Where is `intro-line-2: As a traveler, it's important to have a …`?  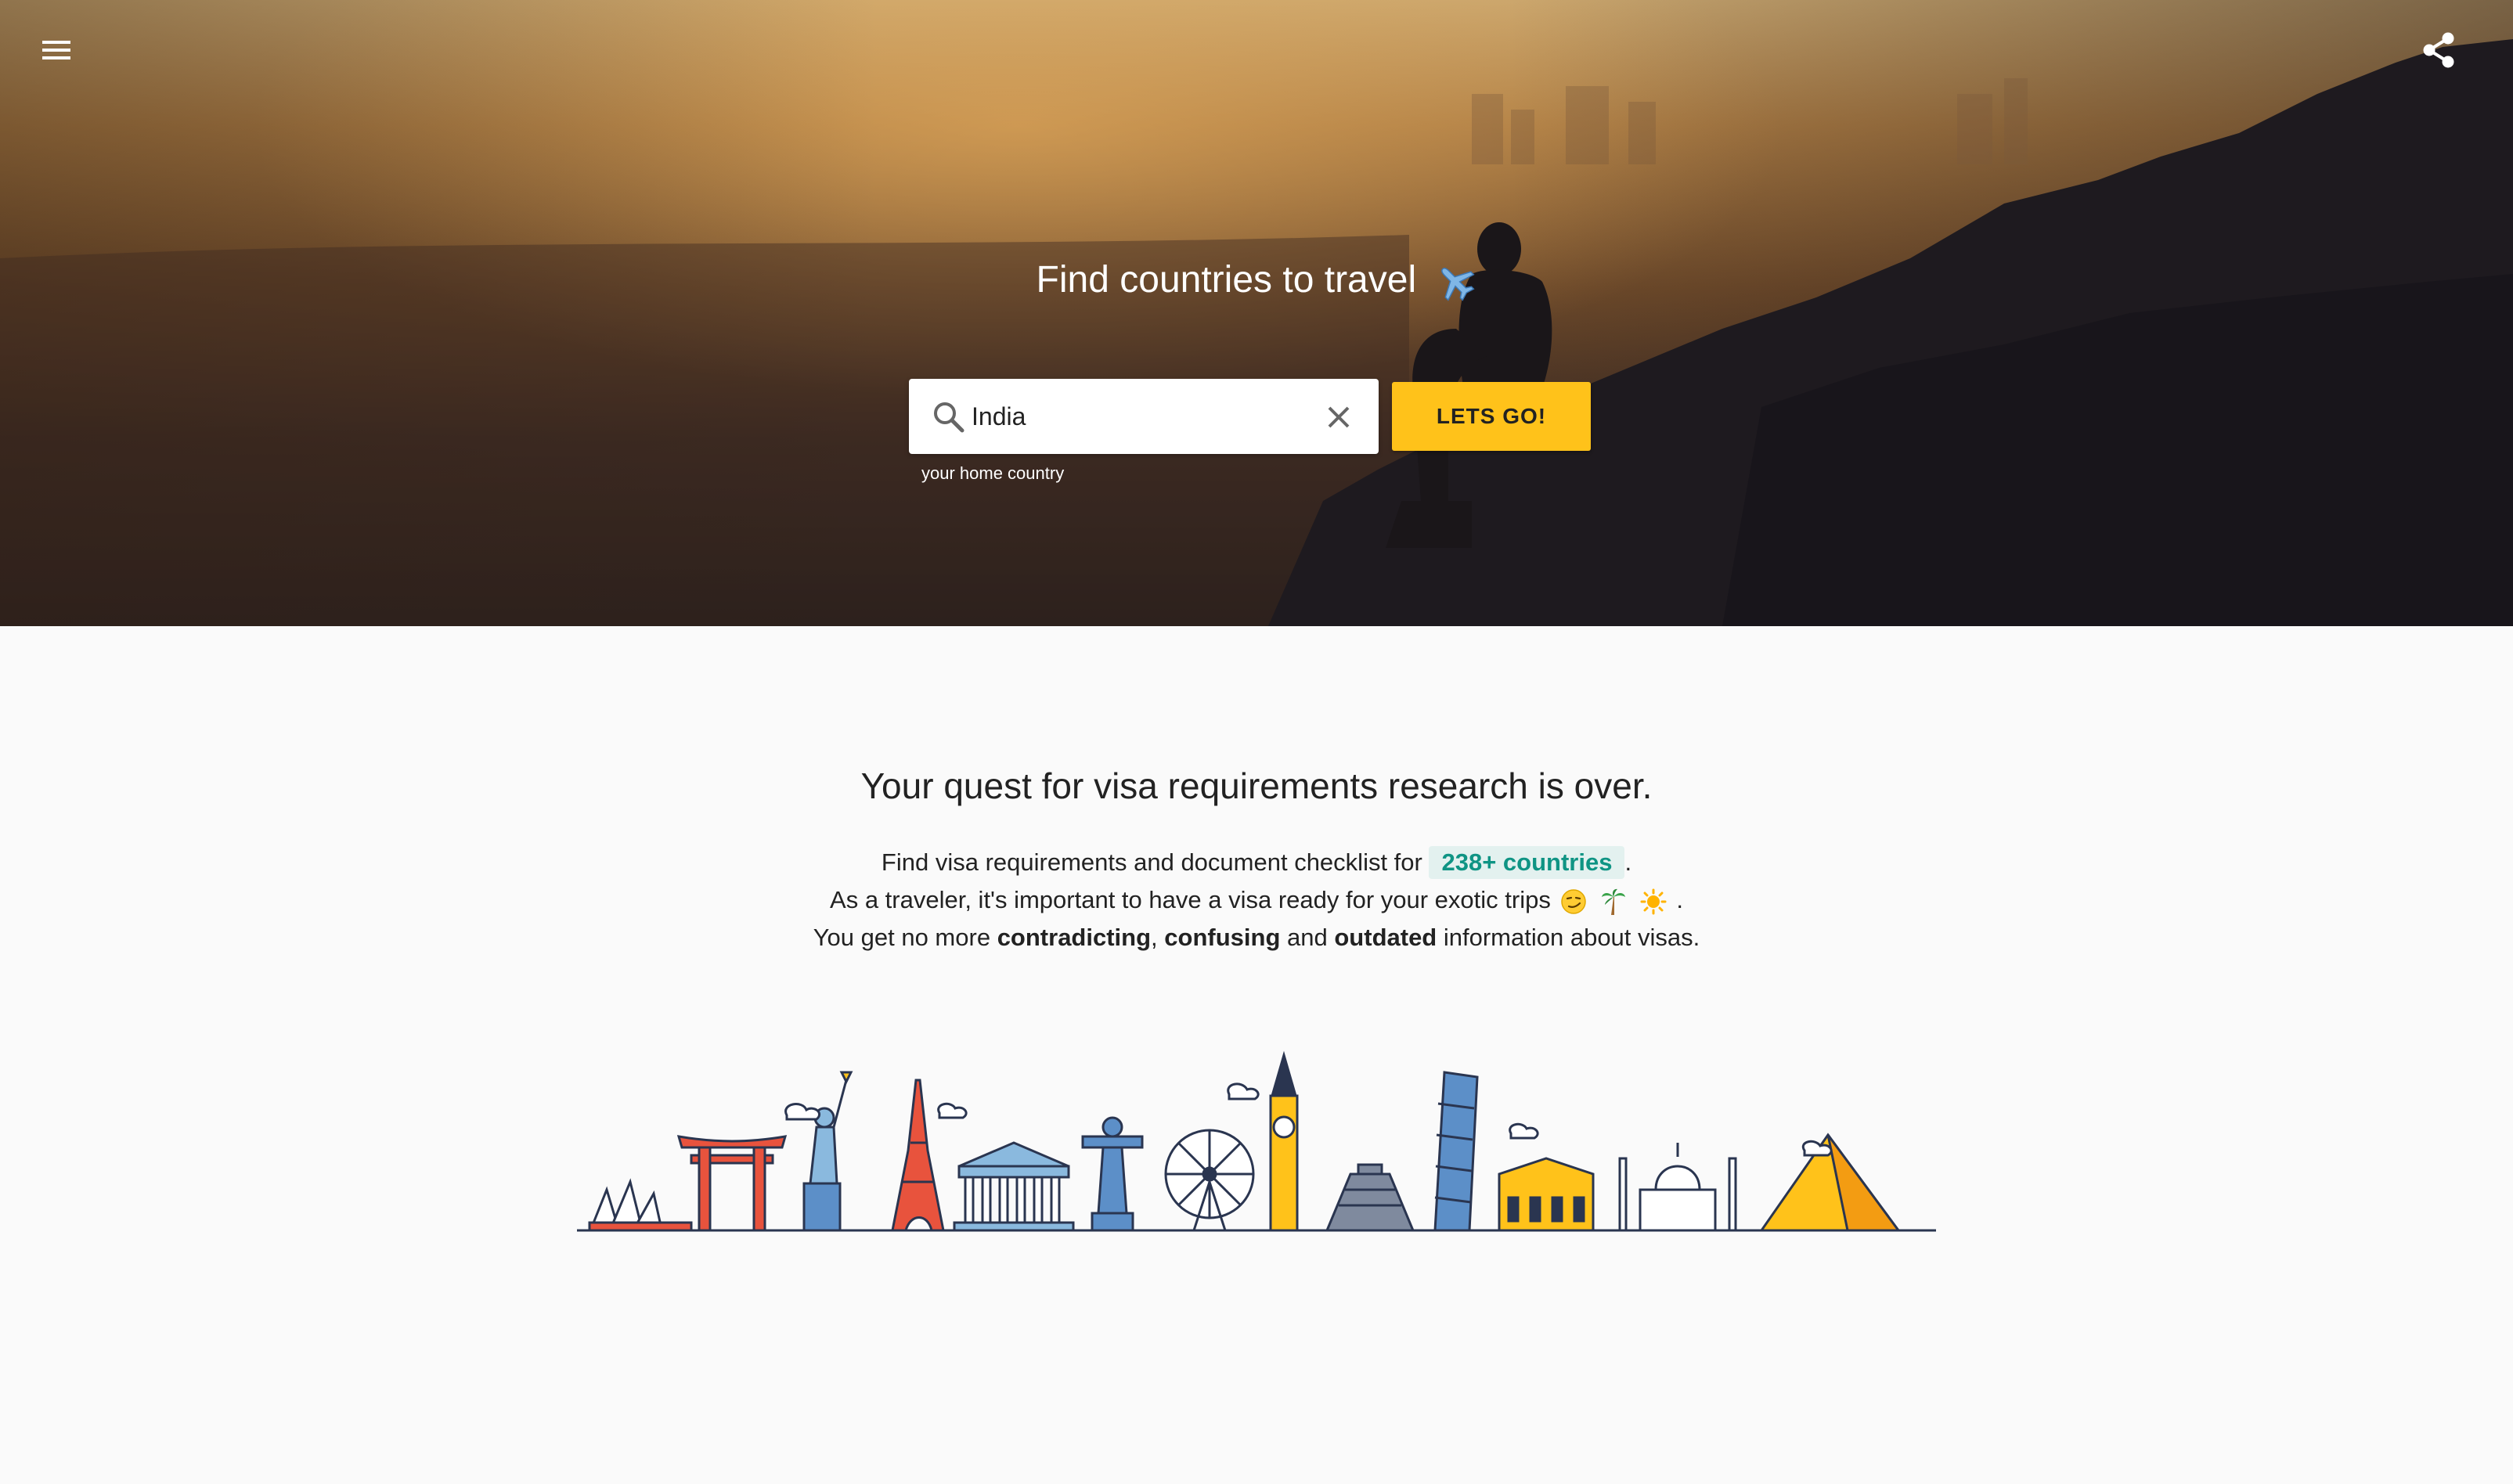 intro-line-2: As a traveler, it's important to have a … is located at coordinates (1256, 900).